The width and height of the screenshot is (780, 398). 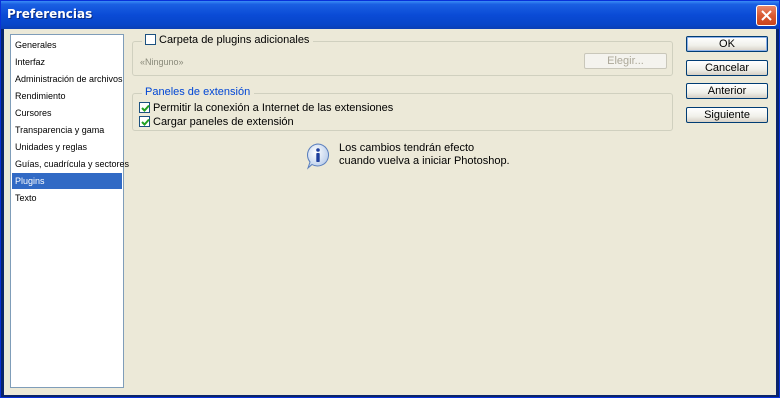 I want to click on close-button, so click(x=766, y=15).